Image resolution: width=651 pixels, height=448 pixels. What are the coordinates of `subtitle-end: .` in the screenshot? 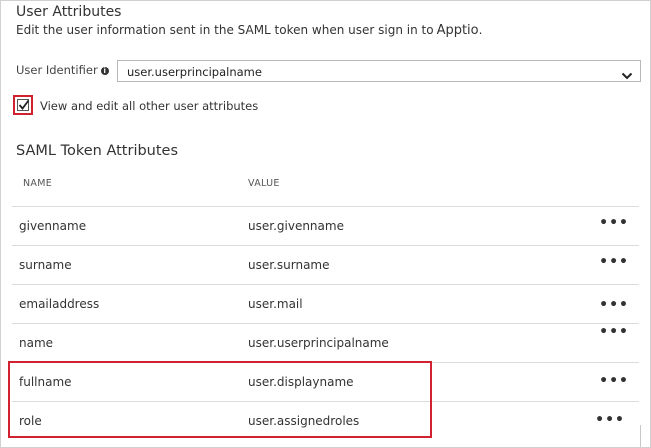 It's located at (480, 30).